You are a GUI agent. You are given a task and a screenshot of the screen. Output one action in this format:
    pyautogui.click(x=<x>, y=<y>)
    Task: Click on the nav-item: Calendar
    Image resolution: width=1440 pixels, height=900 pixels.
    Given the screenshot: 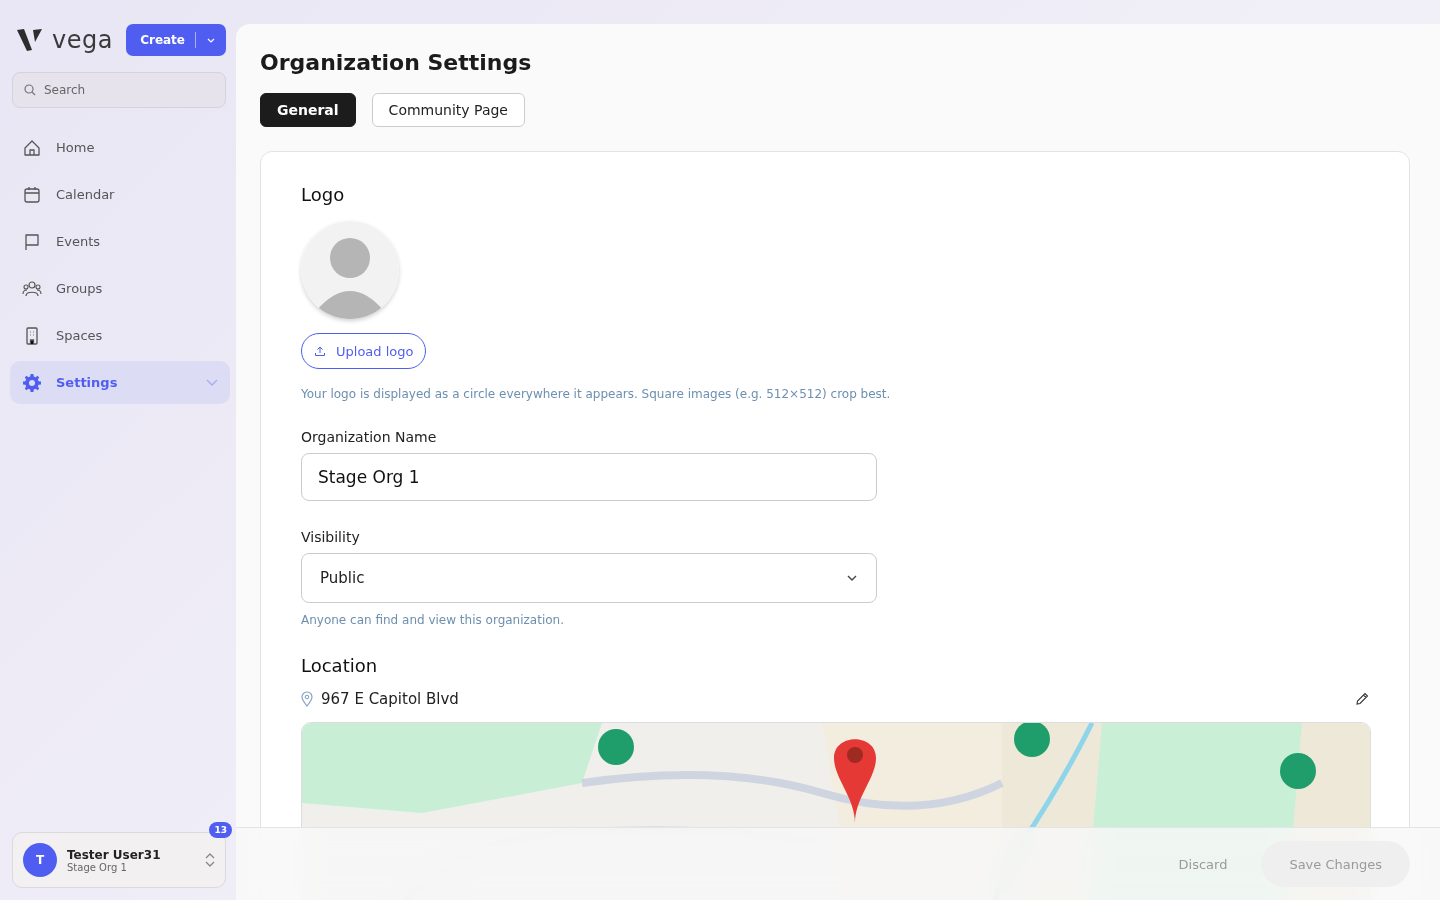 What is the action you would take?
    pyautogui.click(x=120, y=194)
    